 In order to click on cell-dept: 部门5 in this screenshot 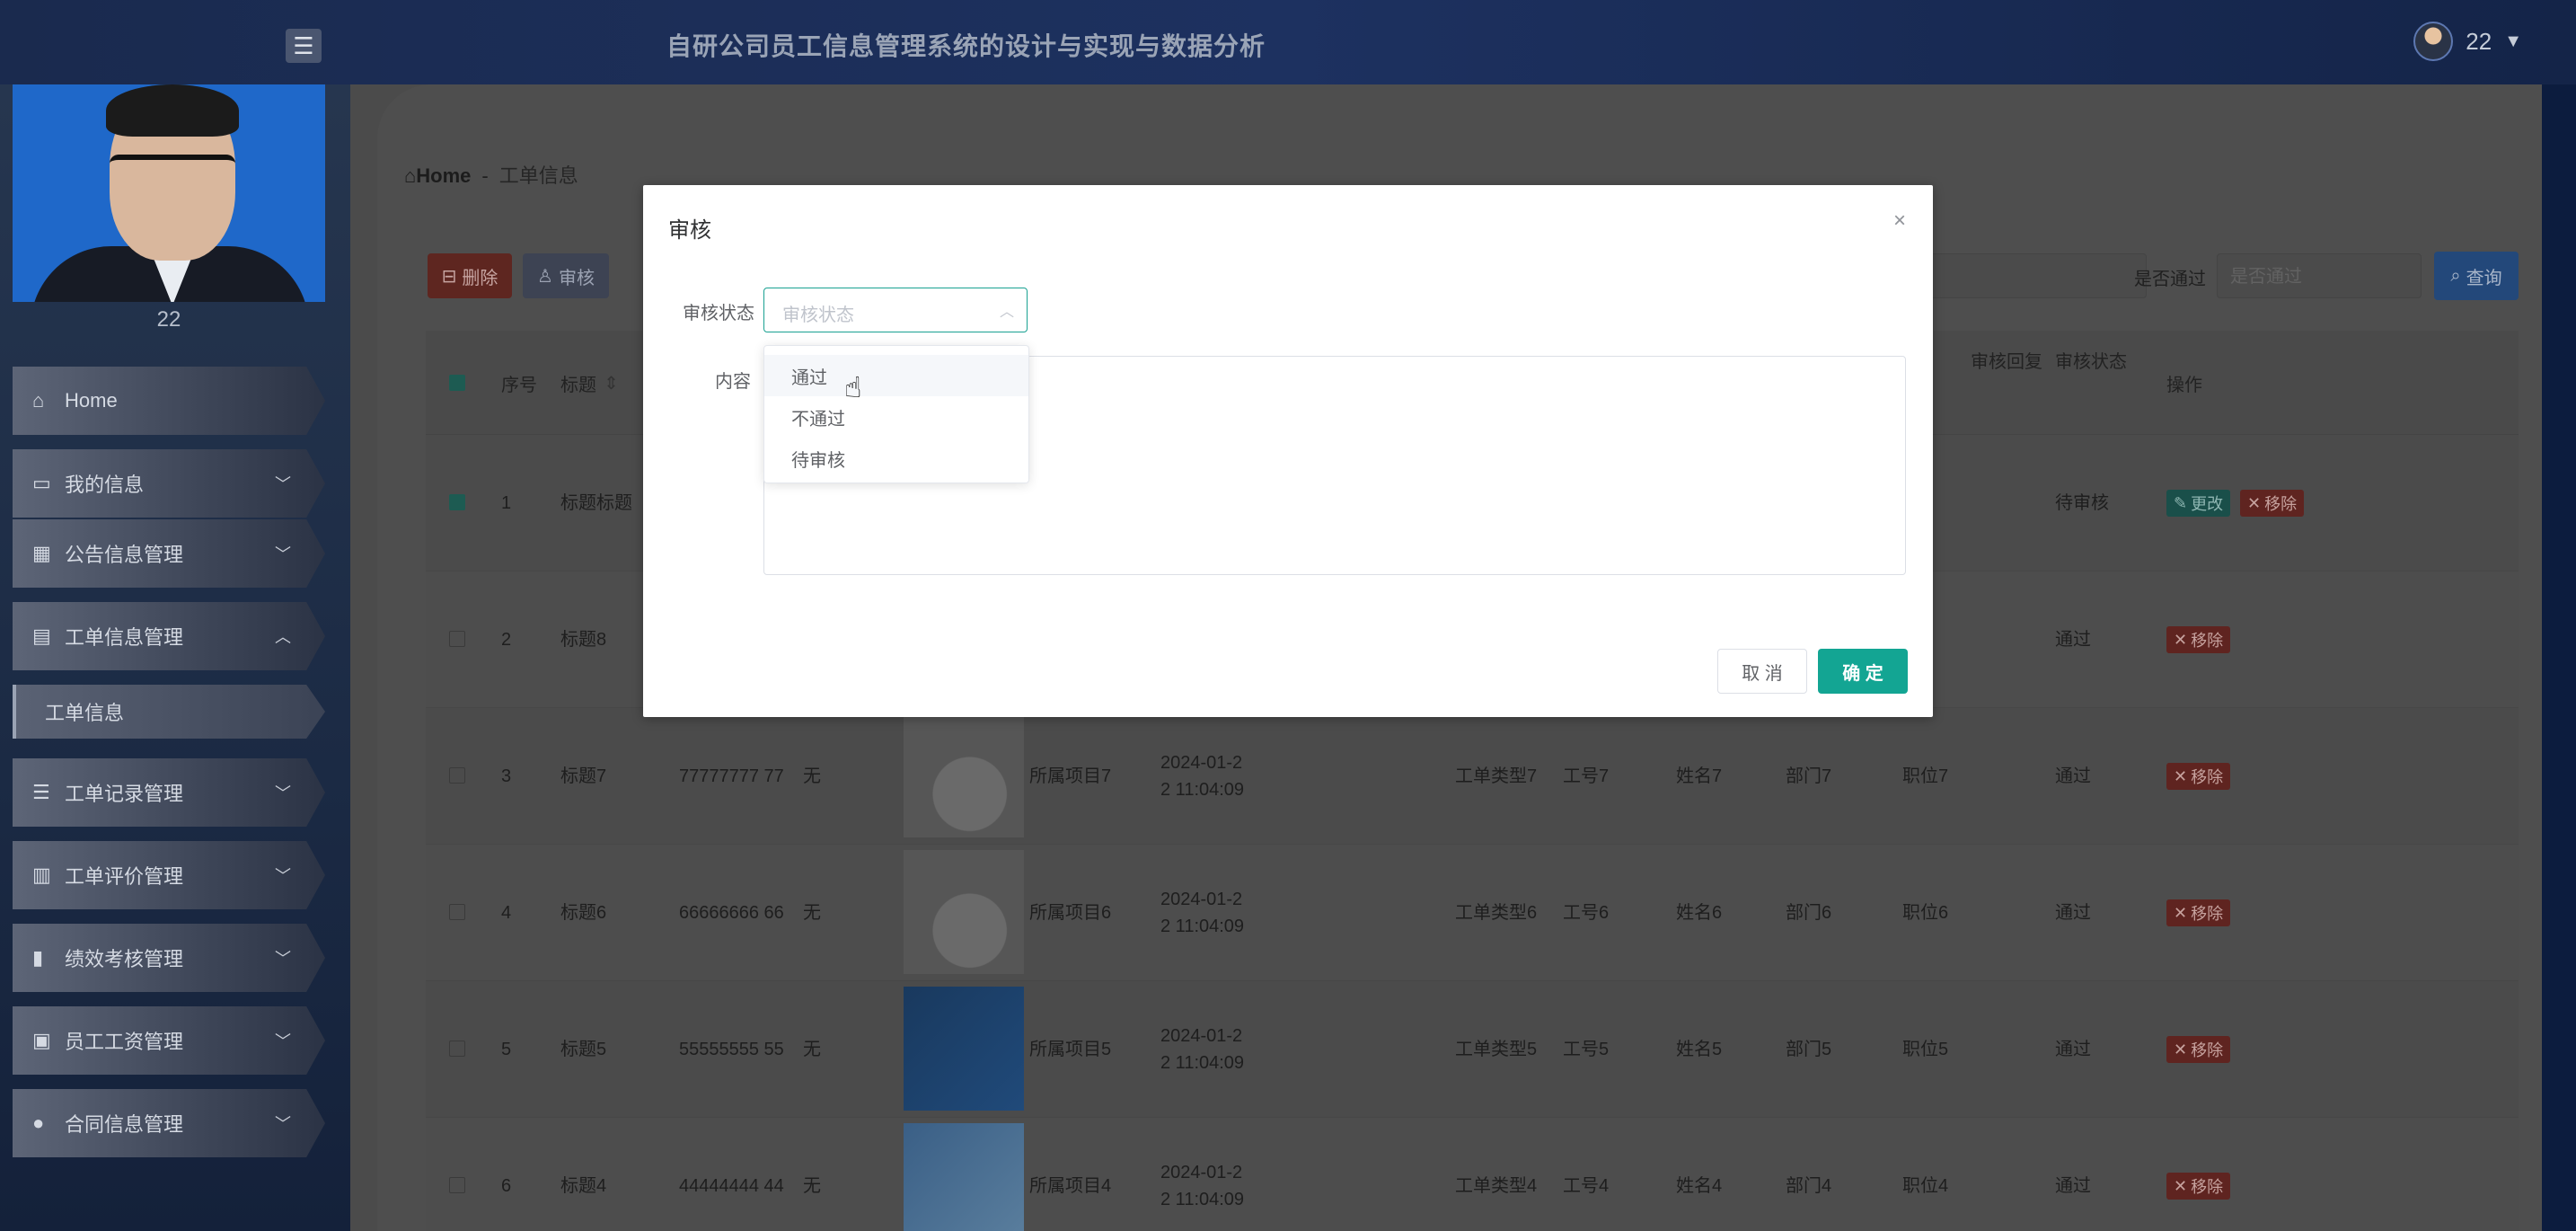, I will do `click(1809, 1049)`.